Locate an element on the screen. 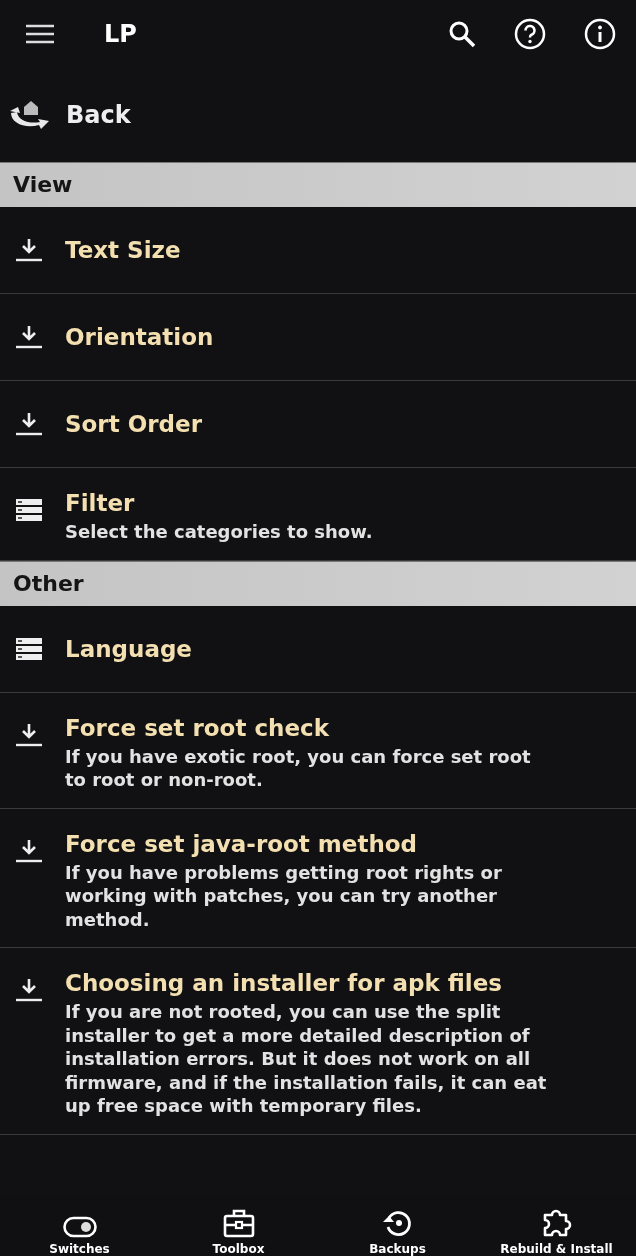 The image size is (636, 1256). item-description: If you are not rooted, you can use the split installer to get a more detailed description of installation errors. But it does not work on all firmware, and if the installation fails, it can eat up free space with temporary files. is located at coordinates (306, 1059).